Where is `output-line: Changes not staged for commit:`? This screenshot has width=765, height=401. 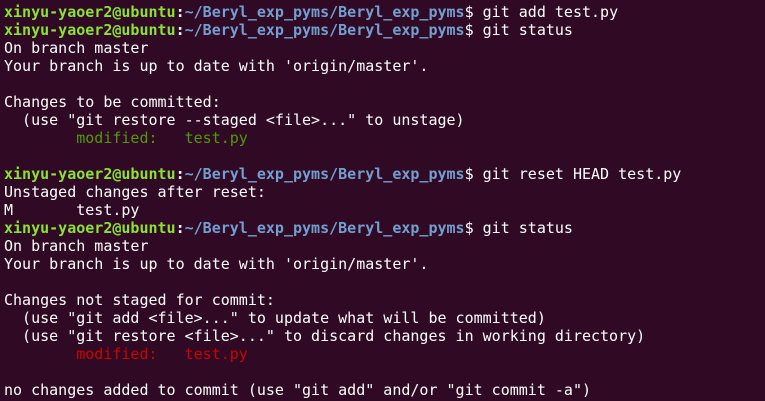 output-line: Changes not staged for commit: is located at coordinates (384, 300).